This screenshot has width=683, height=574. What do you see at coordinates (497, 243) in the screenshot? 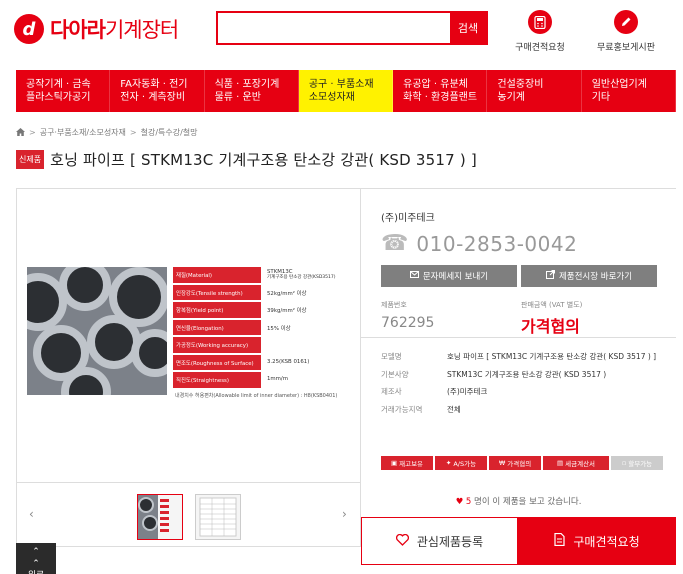
I see `phone-number: 010-2853-0042` at bounding box center [497, 243].